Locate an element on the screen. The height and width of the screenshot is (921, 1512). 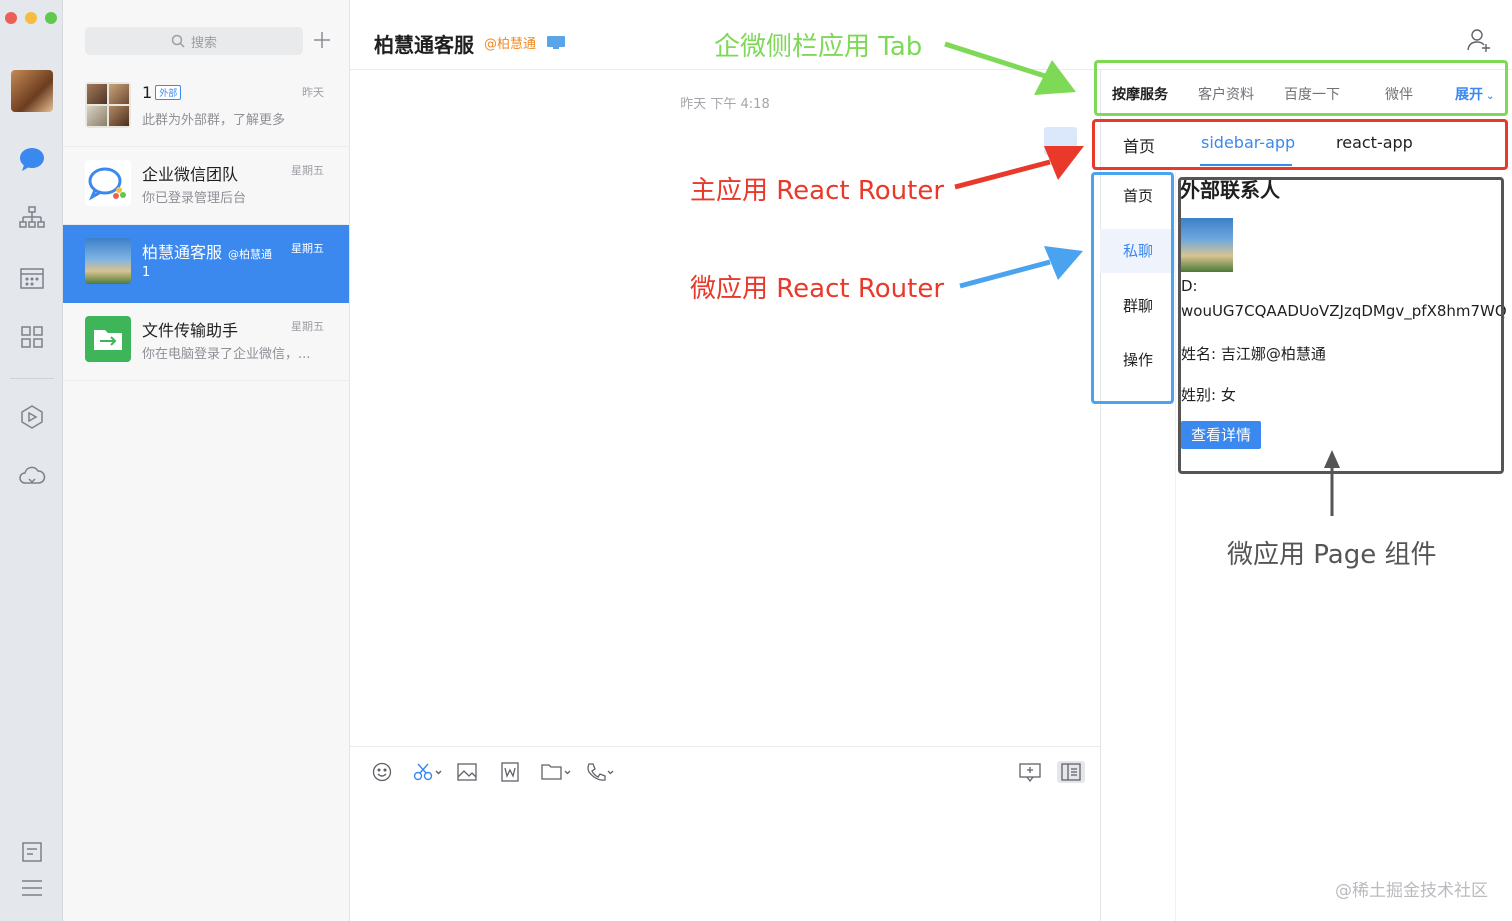
annotation-arrows is located at coordinates (1142, 278).